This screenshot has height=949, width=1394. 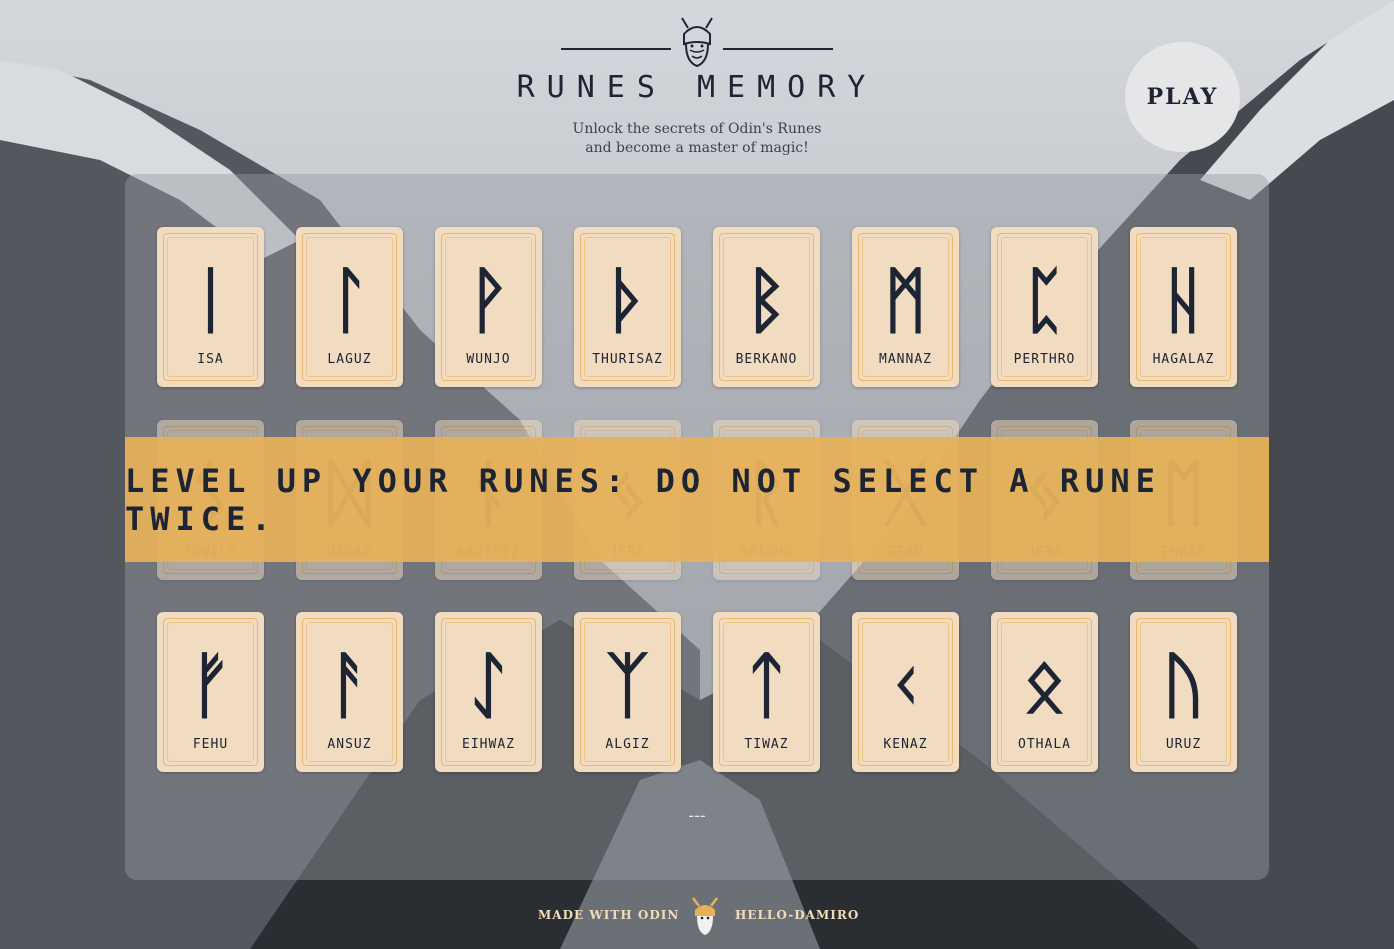 What do you see at coordinates (1044, 359) in the screenshot?
I see `rune-name: PERTHRO` at bounding box center [1044, 359].